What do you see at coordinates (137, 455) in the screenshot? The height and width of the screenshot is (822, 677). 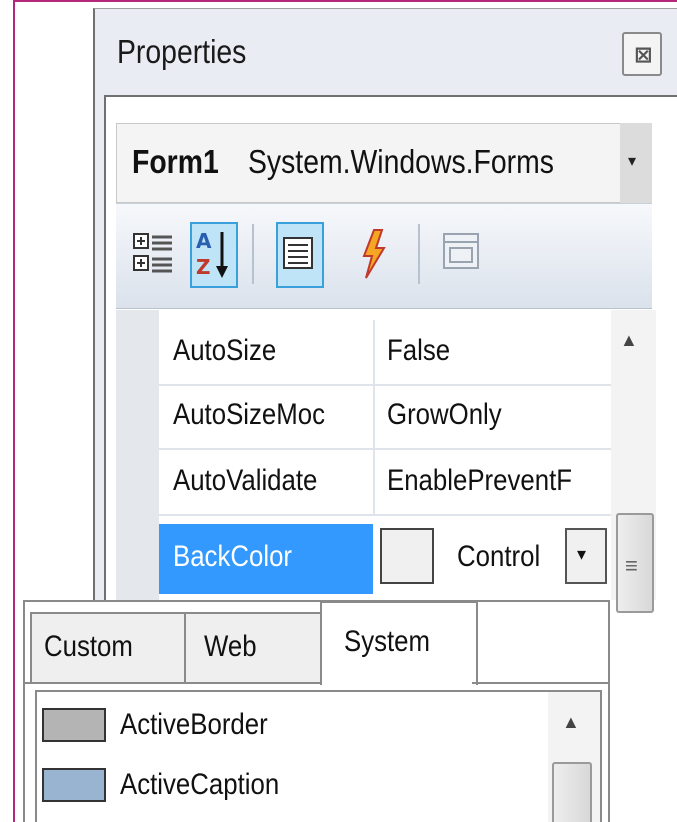 I see `property-grid-margin` at bounding box center [137, 455].